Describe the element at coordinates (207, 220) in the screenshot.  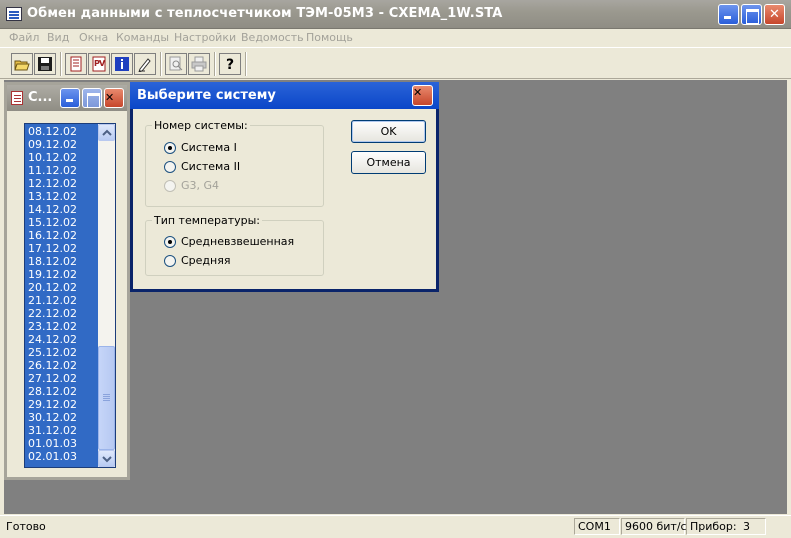
I see `temp-group-label: Тип температуры:` at that location.